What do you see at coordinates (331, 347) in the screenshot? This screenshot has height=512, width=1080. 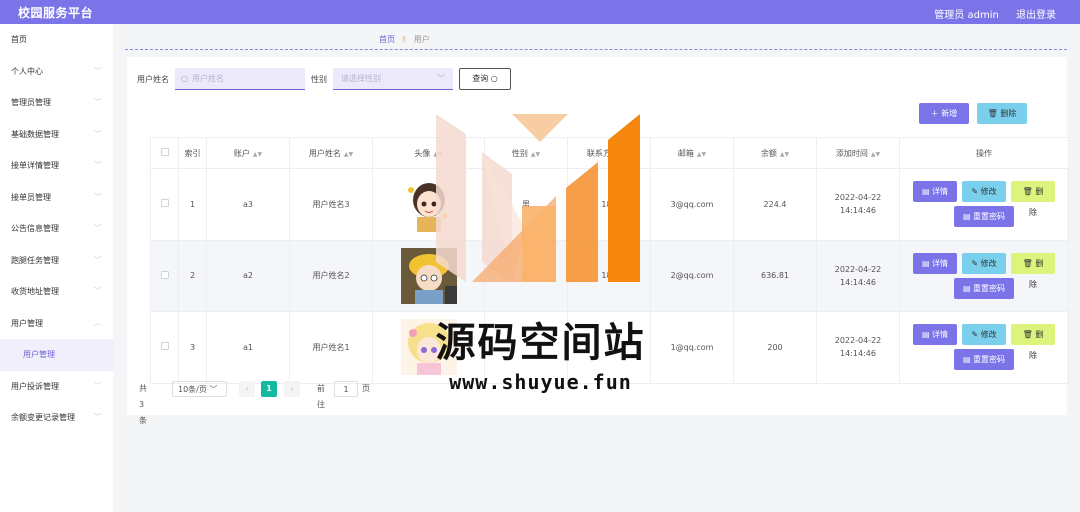 I see `cell-name: 用户姓名1` at bounding box center [331, 347].